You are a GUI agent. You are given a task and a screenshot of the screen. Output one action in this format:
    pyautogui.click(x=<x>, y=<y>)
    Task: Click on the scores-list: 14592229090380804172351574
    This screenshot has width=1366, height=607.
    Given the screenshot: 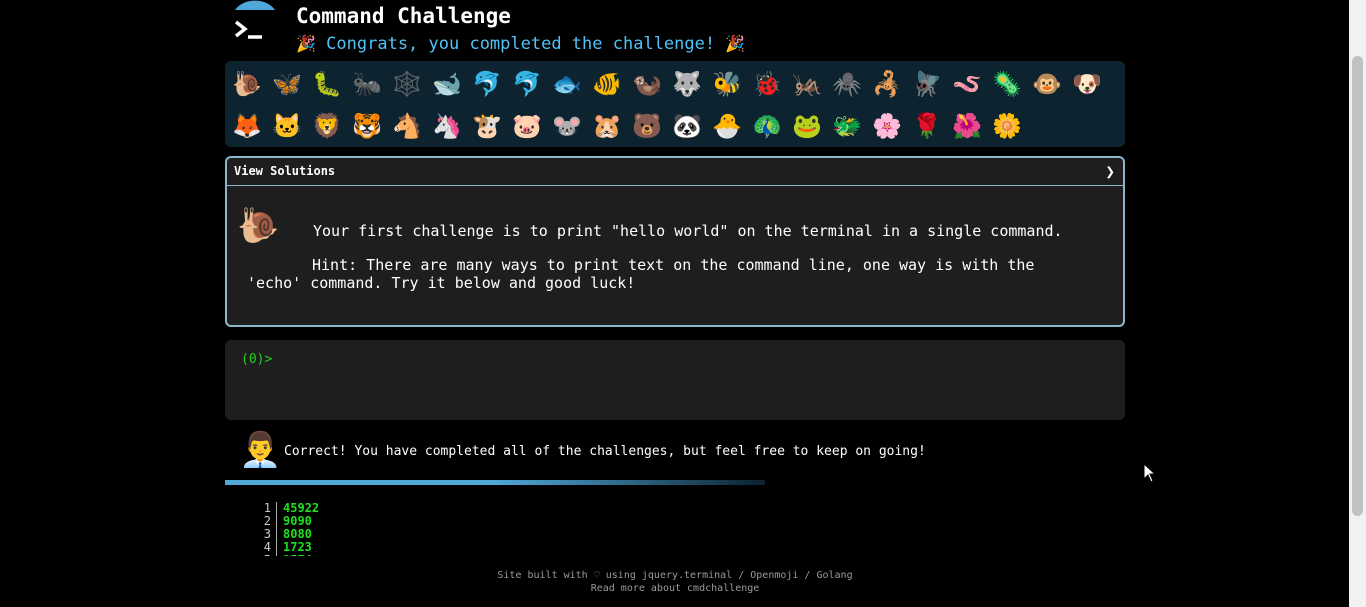 What is the action you would take?
    pyautogui.click(x=287, y=529)
    